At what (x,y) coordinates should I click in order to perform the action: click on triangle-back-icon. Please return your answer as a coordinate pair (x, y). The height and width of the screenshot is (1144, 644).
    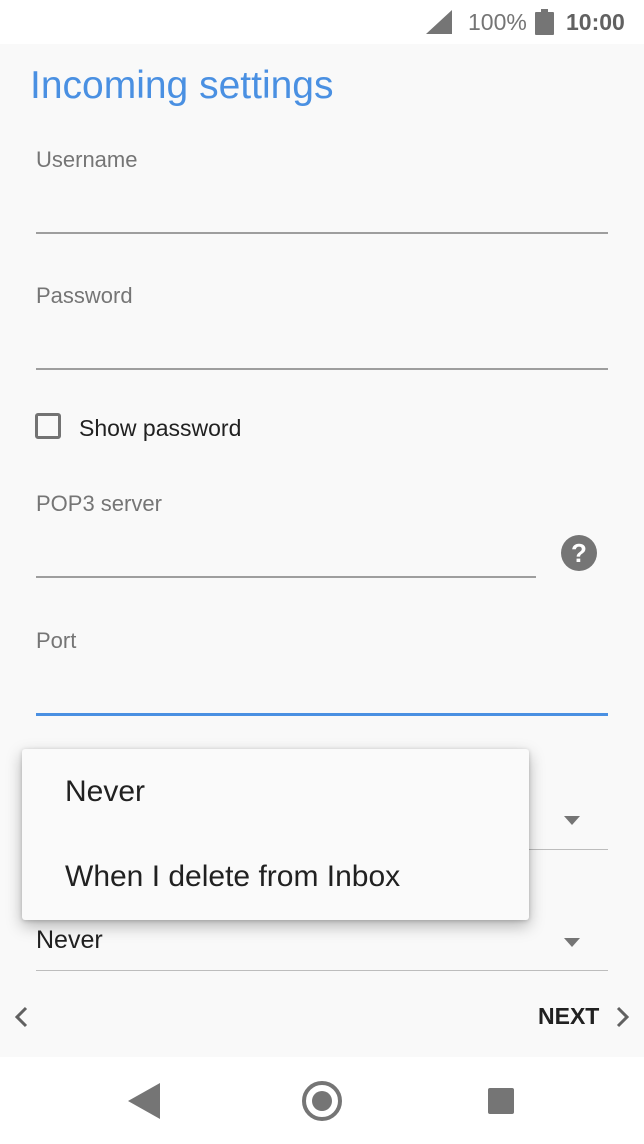
    Looking at the image, I should click on (144, 1101).